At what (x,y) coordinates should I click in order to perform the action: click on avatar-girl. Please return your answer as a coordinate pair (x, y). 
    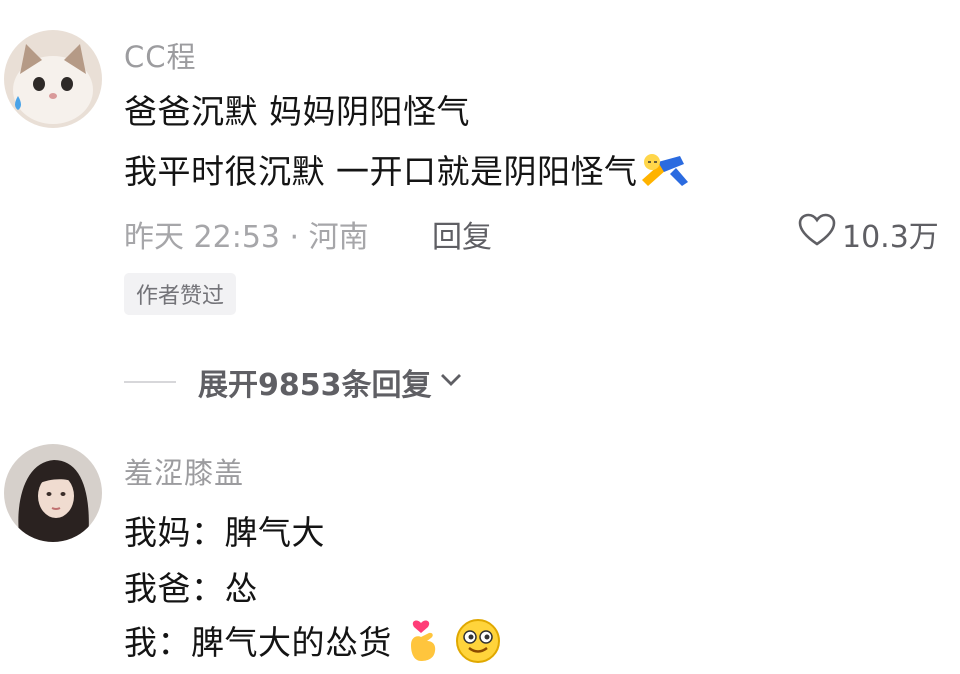
    Looking at the image, I should click on (53, 493).